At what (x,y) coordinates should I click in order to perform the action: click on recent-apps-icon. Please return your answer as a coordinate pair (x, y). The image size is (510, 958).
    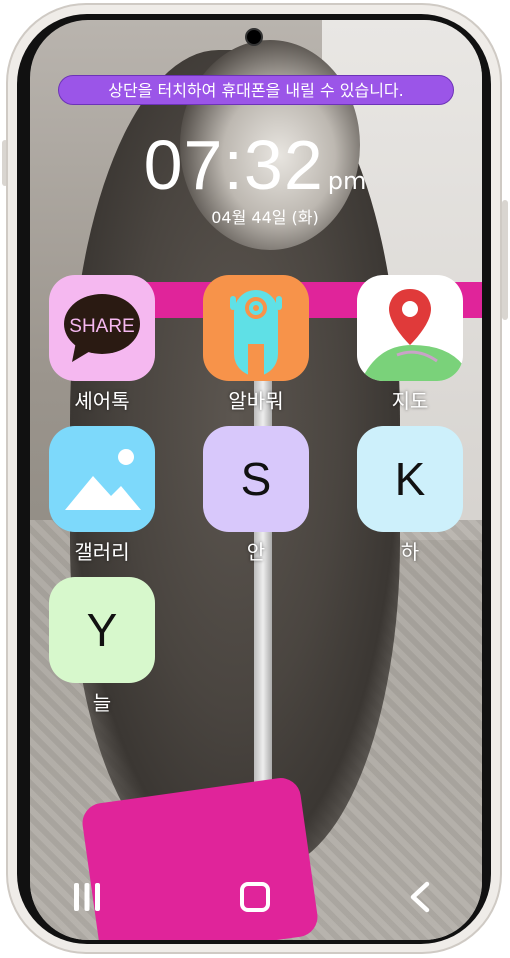
    Looking at the image, I should click on (87, 897).